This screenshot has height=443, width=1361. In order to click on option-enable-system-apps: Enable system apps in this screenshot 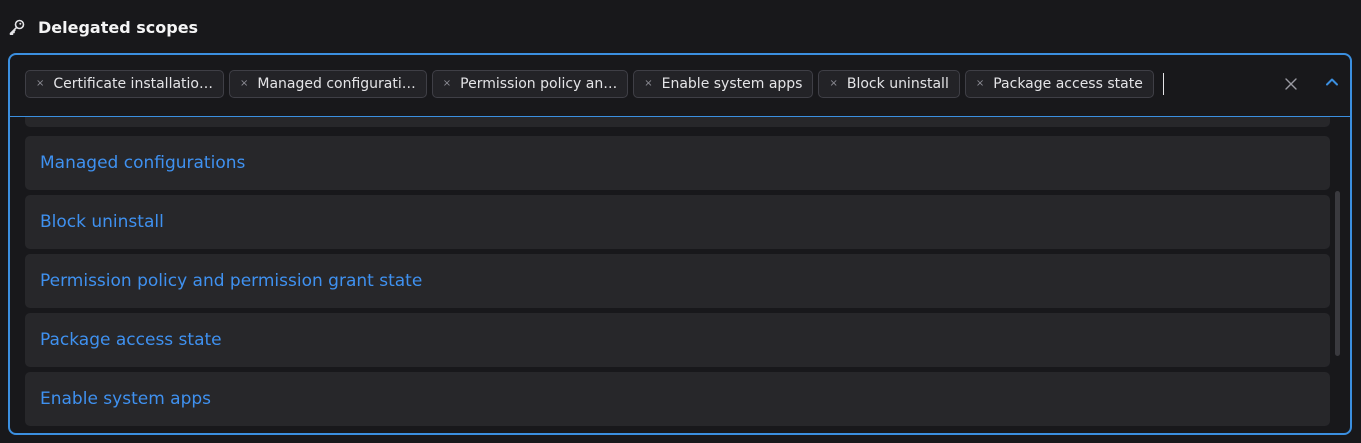, I will do `click(677, 399)`.